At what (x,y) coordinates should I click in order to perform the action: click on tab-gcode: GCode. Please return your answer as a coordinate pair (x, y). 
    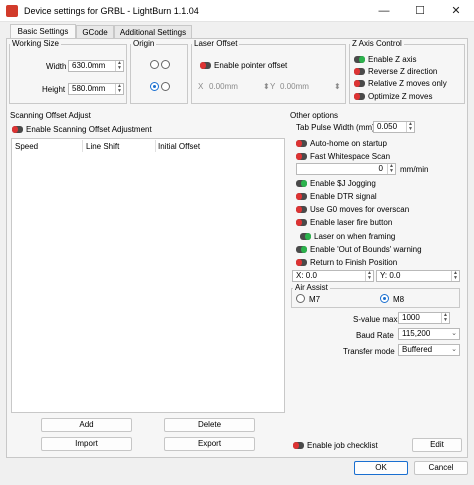
    Looking at the image, I should click on (95, 32).